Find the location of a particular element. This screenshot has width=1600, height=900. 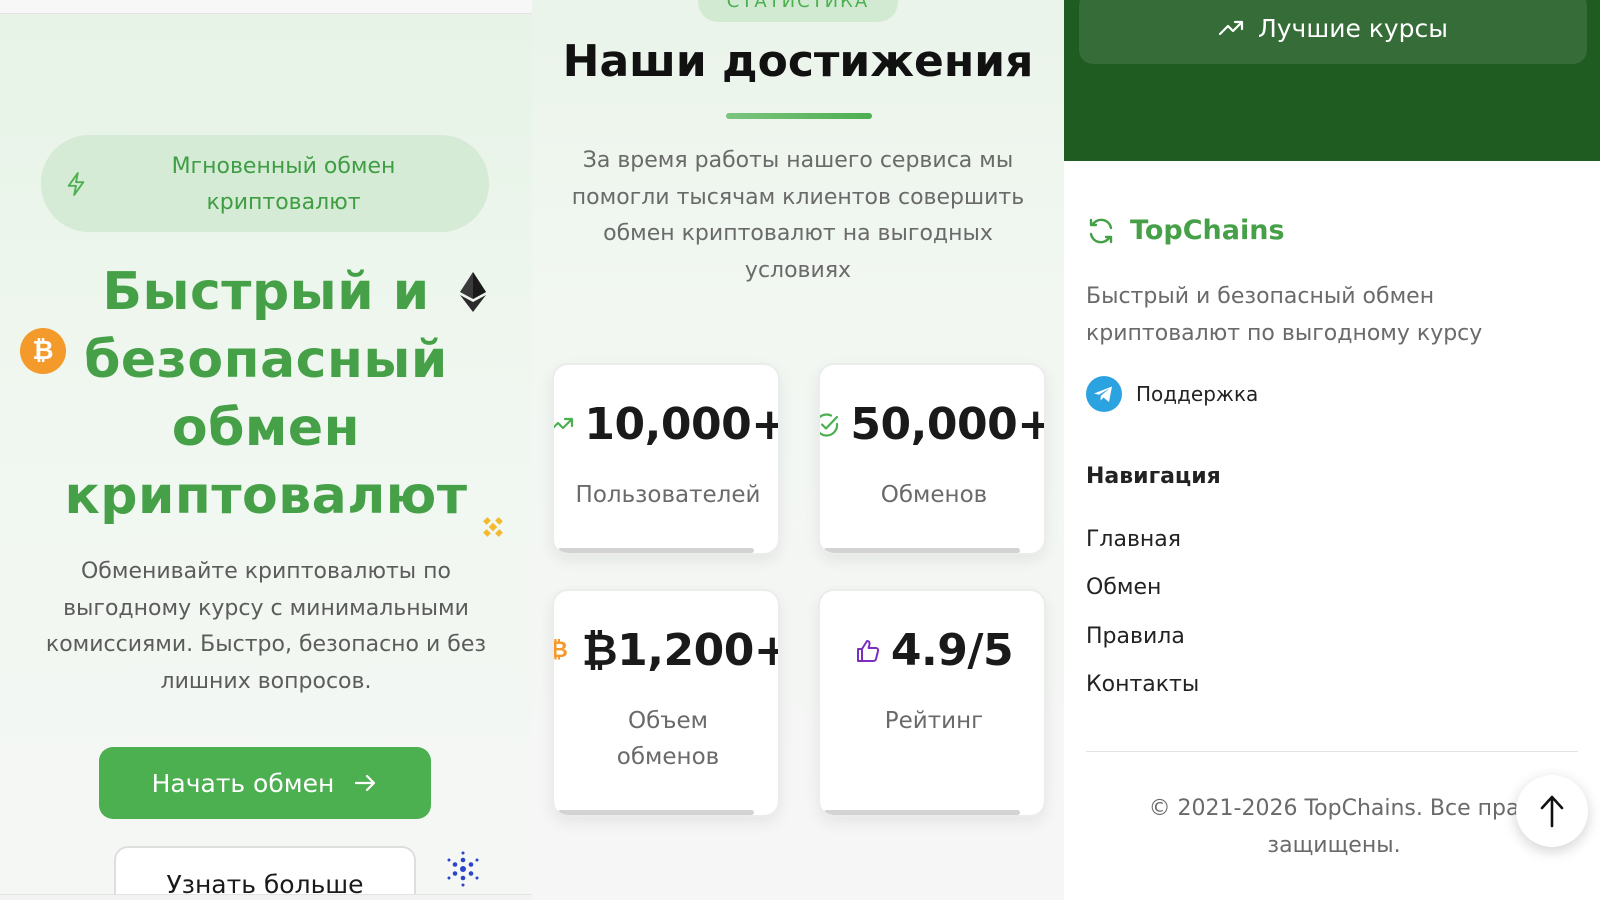

stat-label: Пользователей is located at coordinates (668, 495).